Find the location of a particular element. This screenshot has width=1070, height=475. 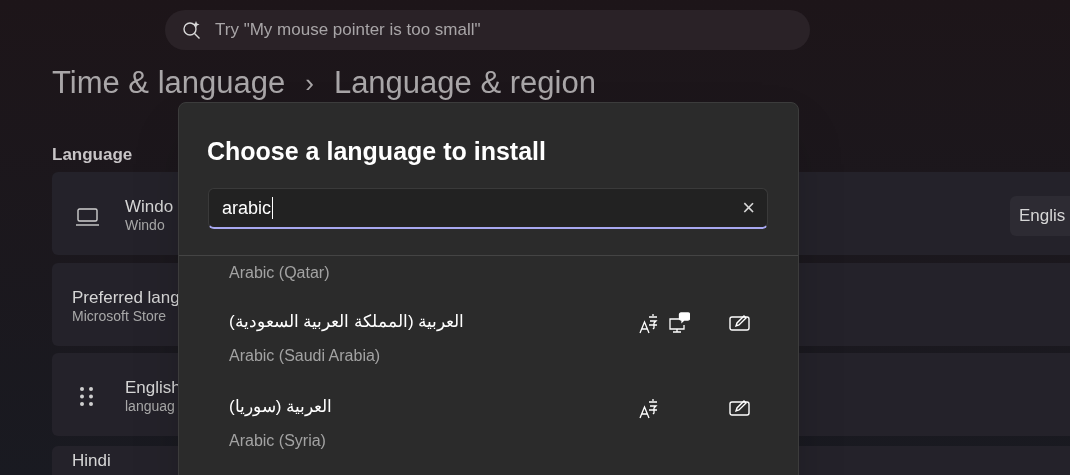

drag-handle-icon is located at coordinates (86, 396).